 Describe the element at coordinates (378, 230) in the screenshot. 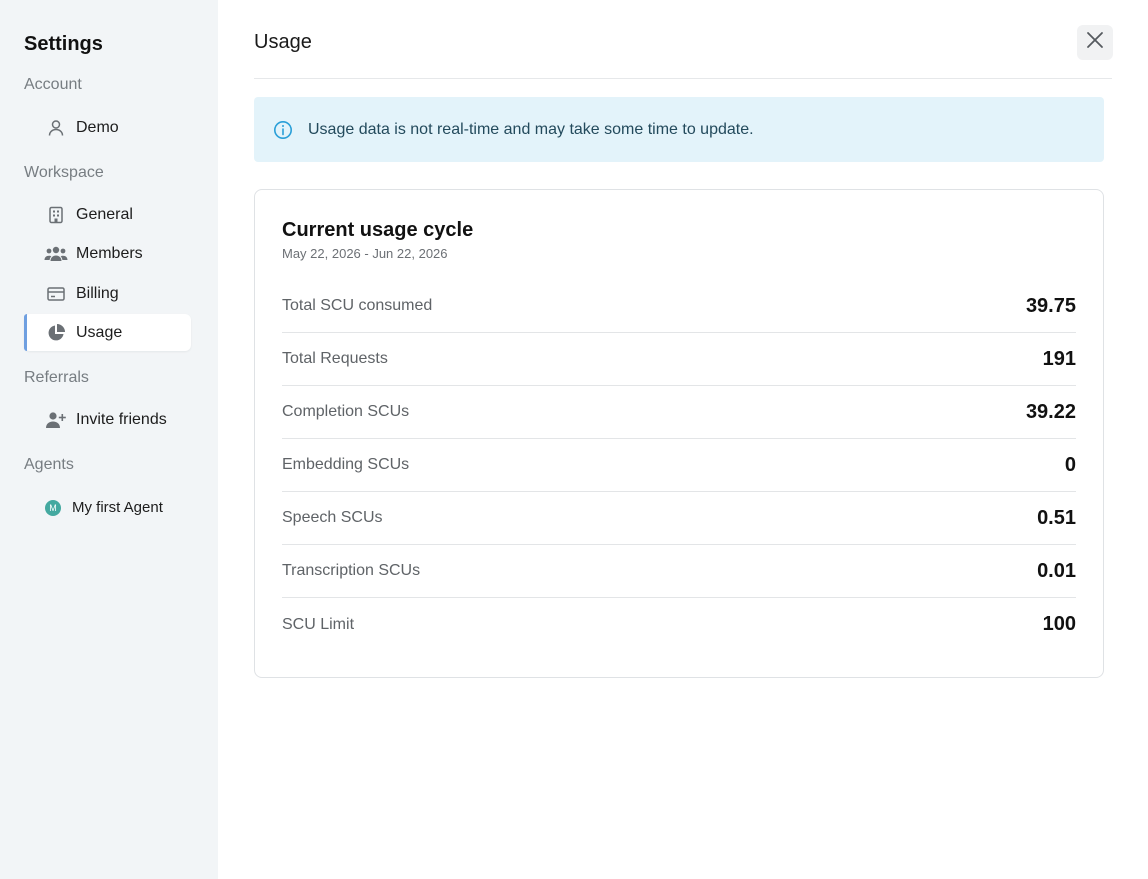

I see `card-title: Current usage cycle` at that location.